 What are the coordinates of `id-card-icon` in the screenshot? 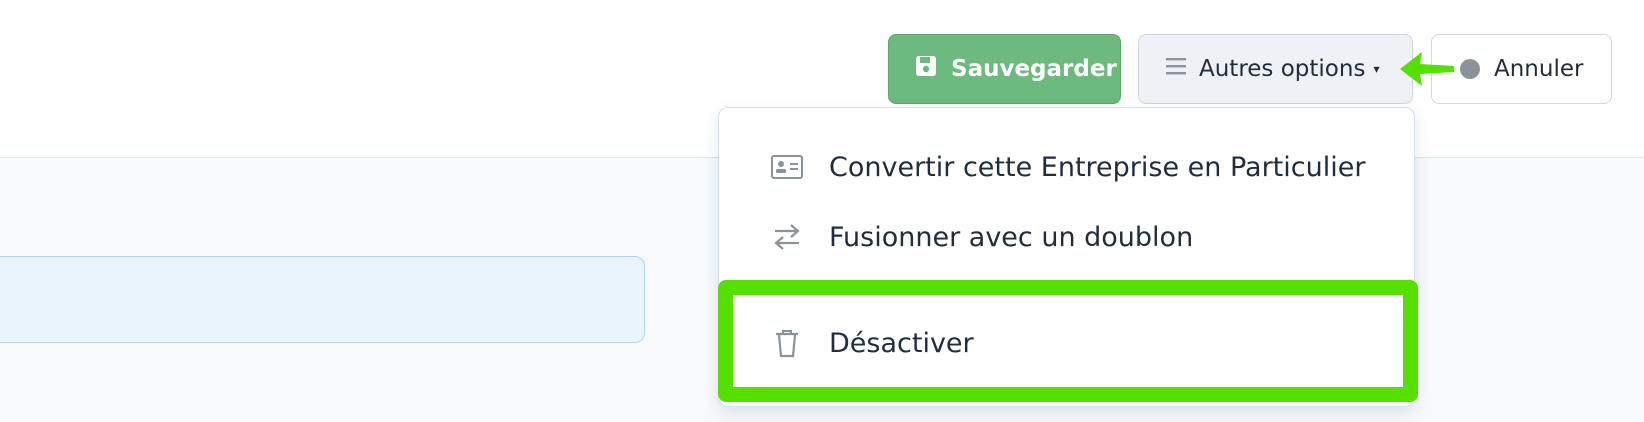 It's located at (787, 167).